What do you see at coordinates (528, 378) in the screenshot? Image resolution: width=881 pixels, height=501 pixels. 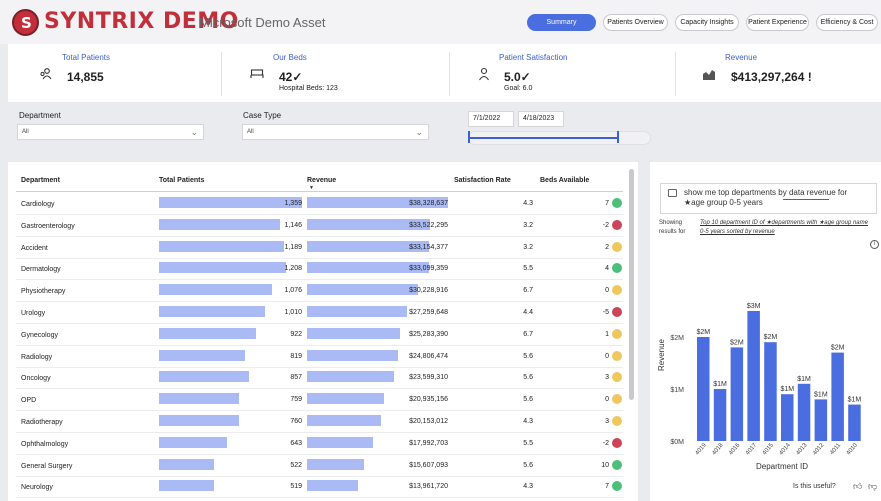 I see `satisfaction-cell: 5.6` at bounding box center [528, 378].